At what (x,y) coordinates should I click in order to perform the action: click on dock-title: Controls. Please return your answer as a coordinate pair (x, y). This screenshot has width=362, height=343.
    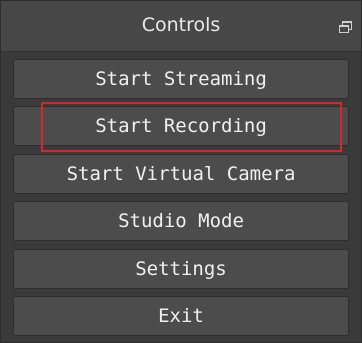
    Looking at the image, I should click on (181, 25).